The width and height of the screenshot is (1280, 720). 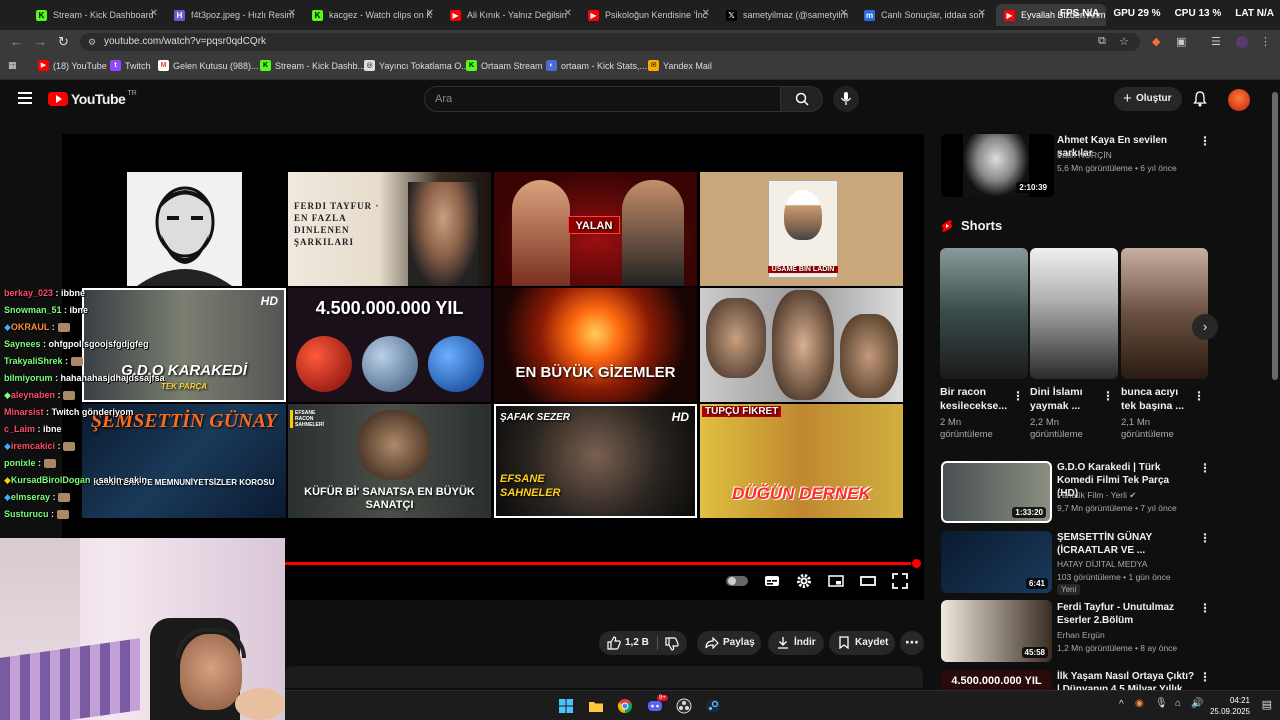 What do you see at coordinates (1230, 706) in the screenshot?
I see `system-clock: 04:21 25.09.2025` at bounding box center [1230, 706].